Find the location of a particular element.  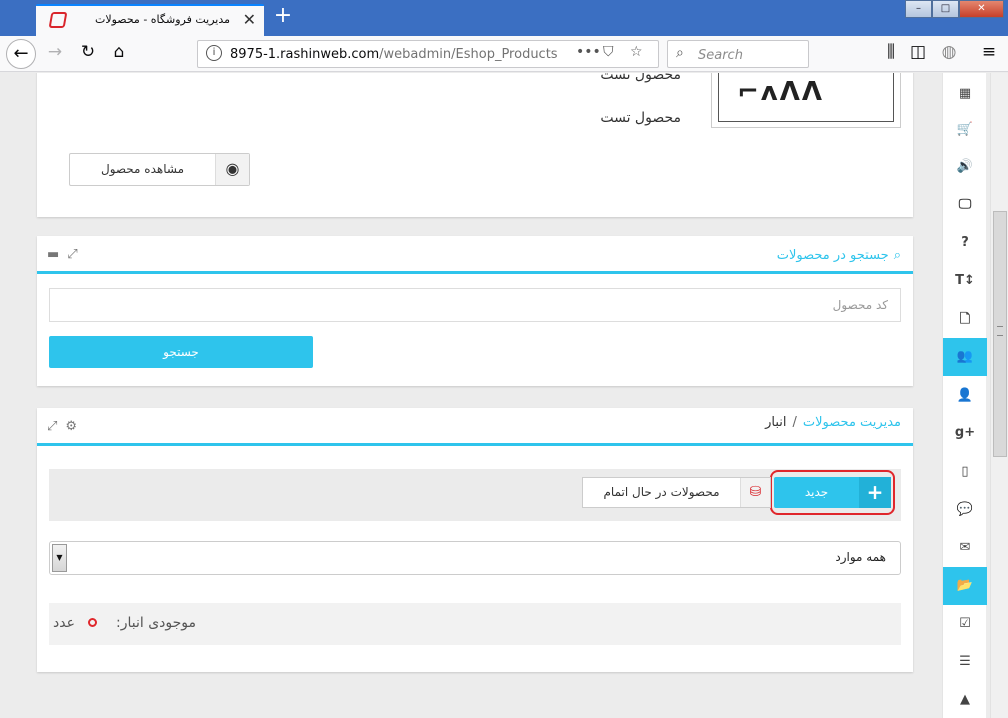

icon-rail: ▦ 🛒 🔊 🖵 ? T↕ 🗋 👥 👤 g+ ▯ 💬 ✉ 📂 ☑ ☰ ▲ is located at coordinates (964, 395).